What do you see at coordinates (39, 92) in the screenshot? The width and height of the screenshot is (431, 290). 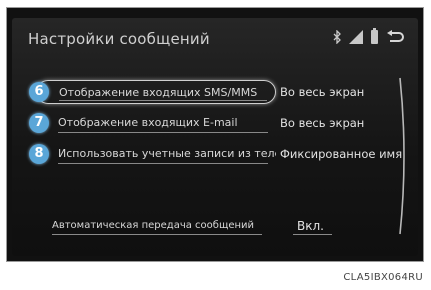 I see `callout-number: 6` at bounding box center [39, 92].